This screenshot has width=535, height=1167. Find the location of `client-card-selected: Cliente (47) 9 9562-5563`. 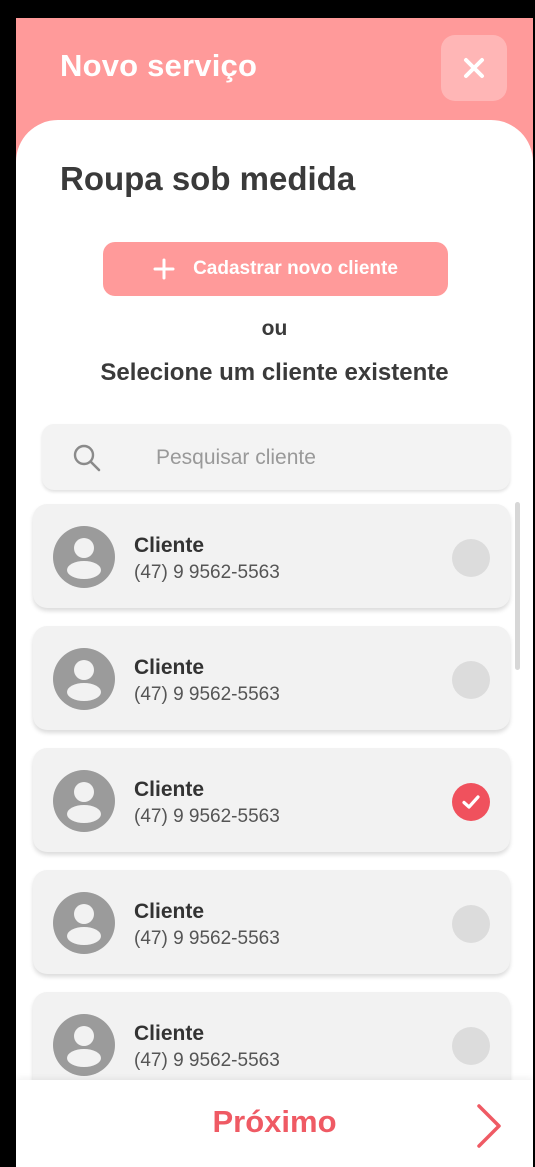

client-card-selected: Cliente (47) 9 9562-5563 is located at coordinates (271, 800).